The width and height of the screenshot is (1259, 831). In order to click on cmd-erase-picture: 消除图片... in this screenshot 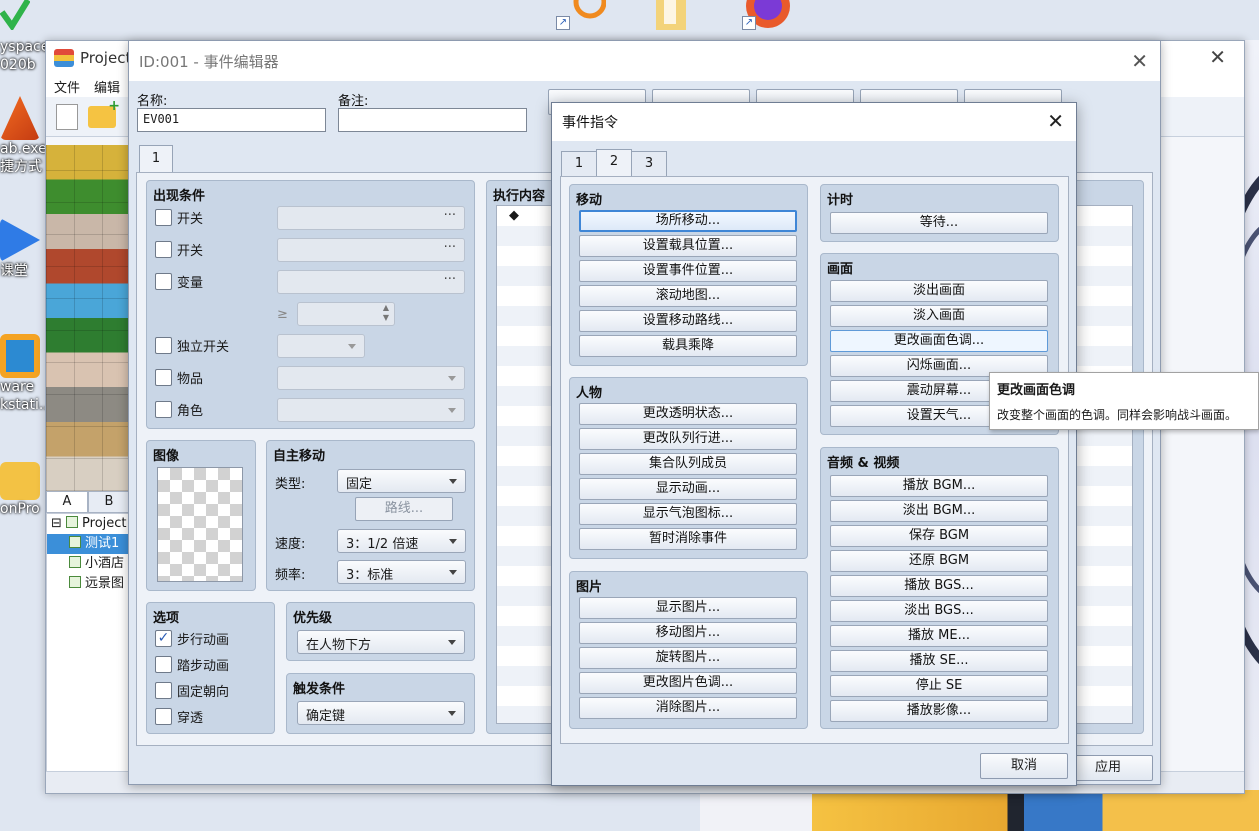, I will do `click(688, 708)`.